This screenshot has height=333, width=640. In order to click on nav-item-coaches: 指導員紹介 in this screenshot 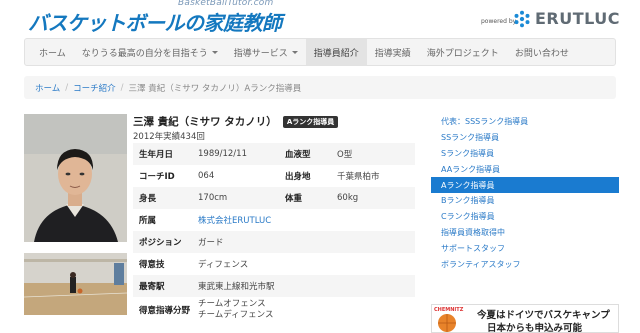, I will do `click(336, 52)`.